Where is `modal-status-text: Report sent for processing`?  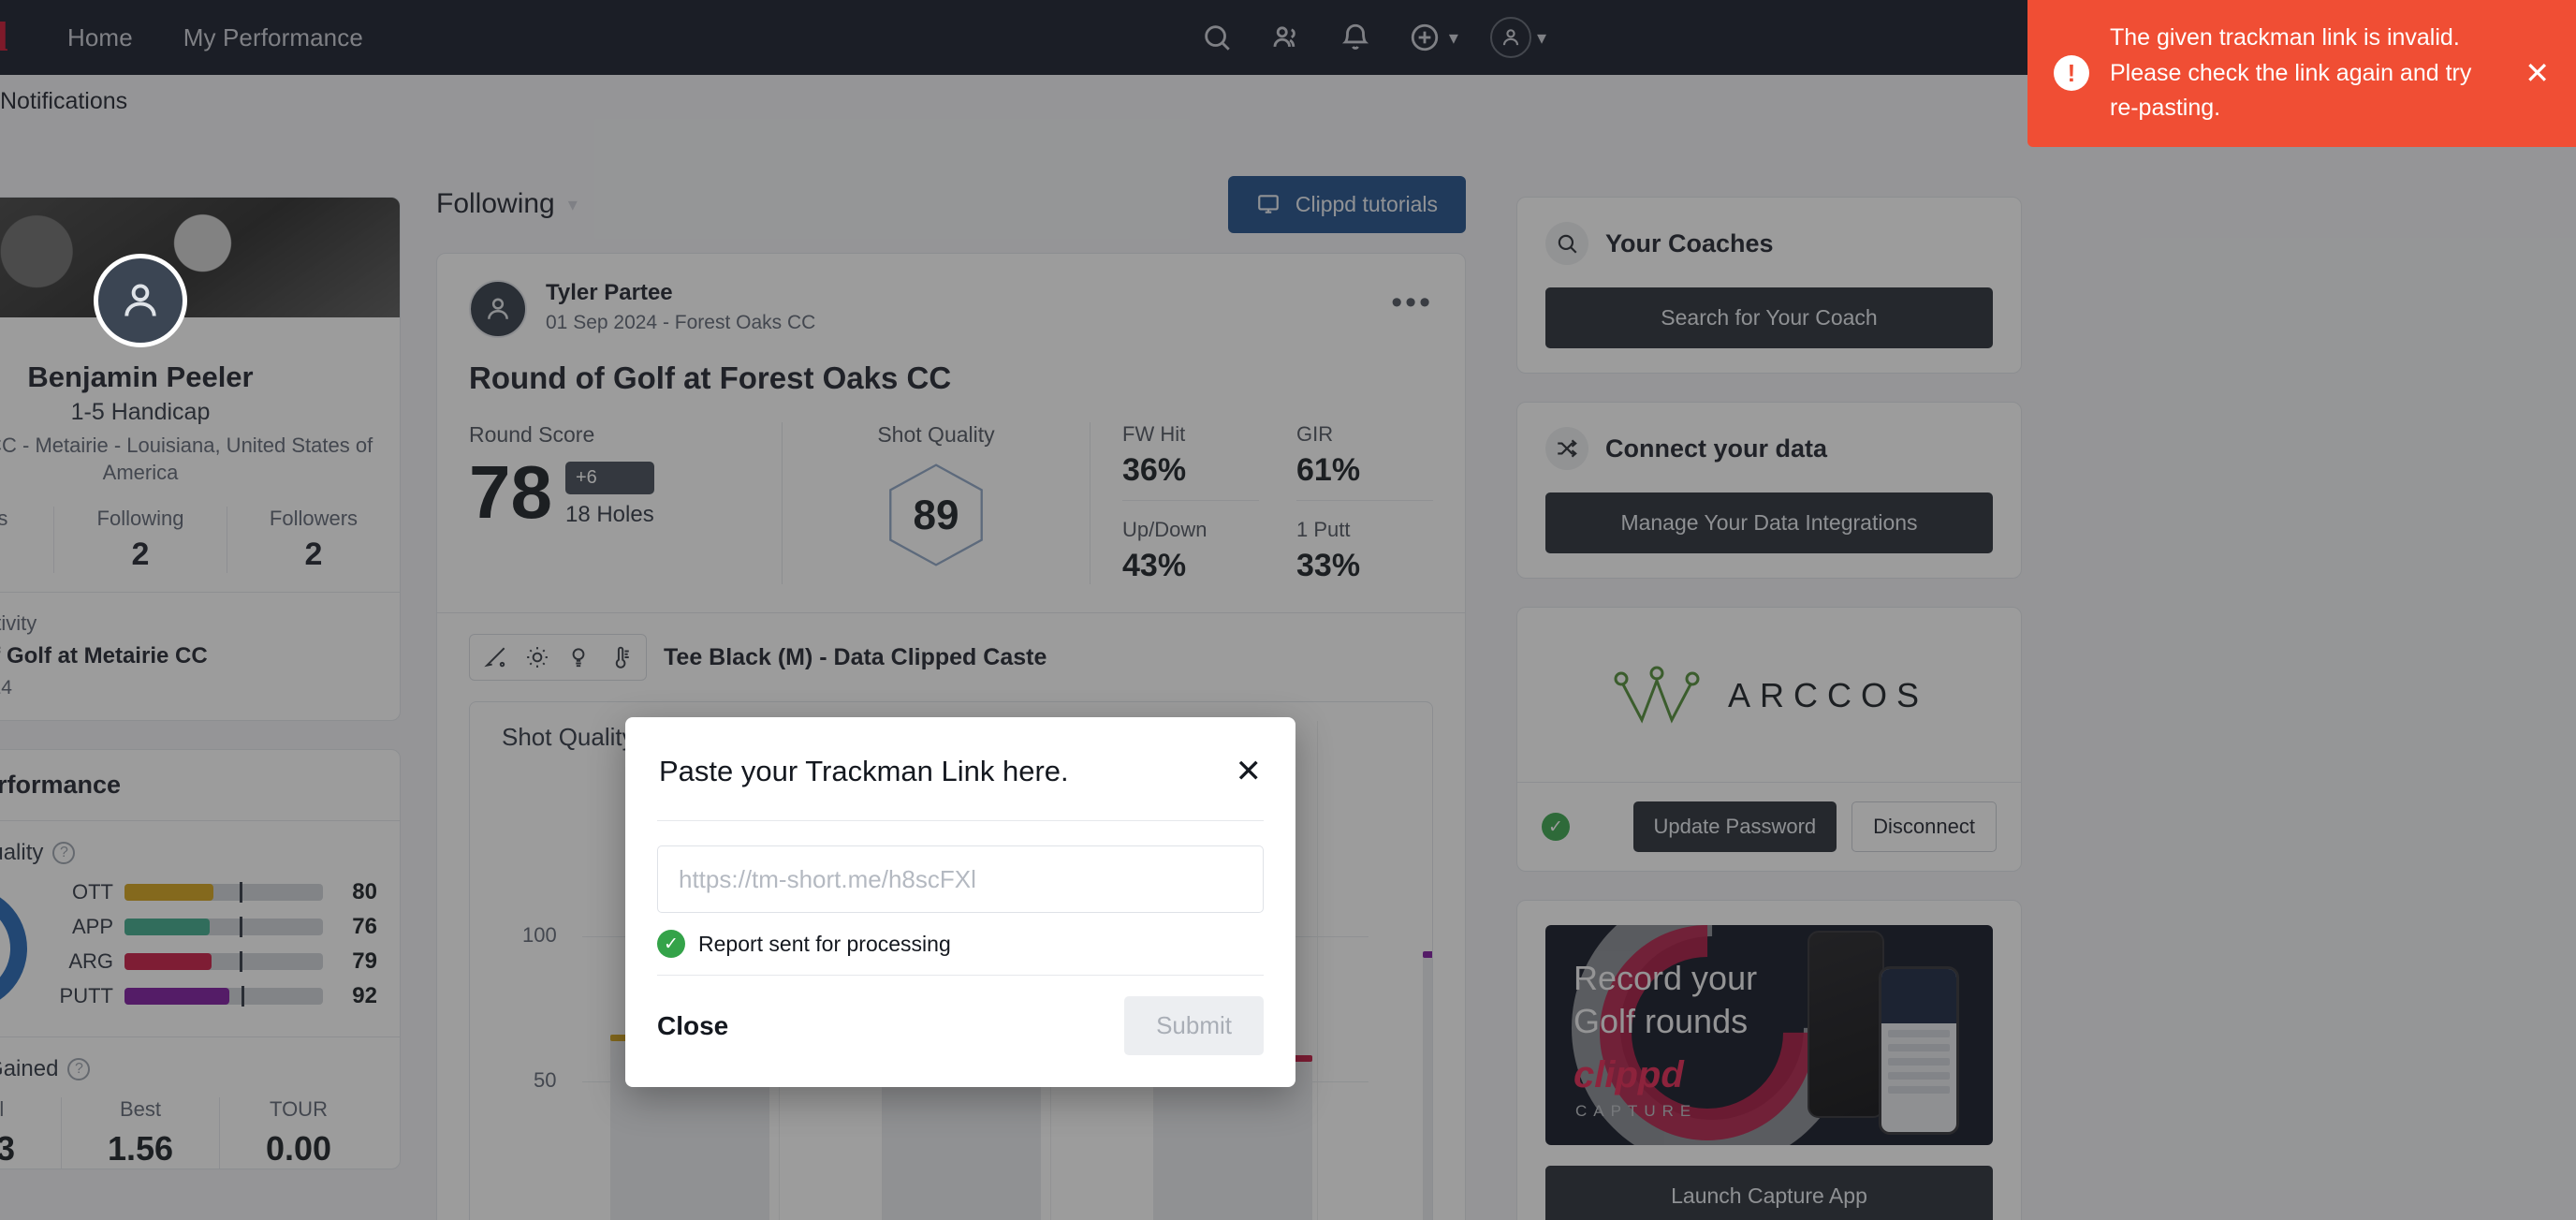 modal-status-text: Report sent for processing is located at coordinates (824, 943).